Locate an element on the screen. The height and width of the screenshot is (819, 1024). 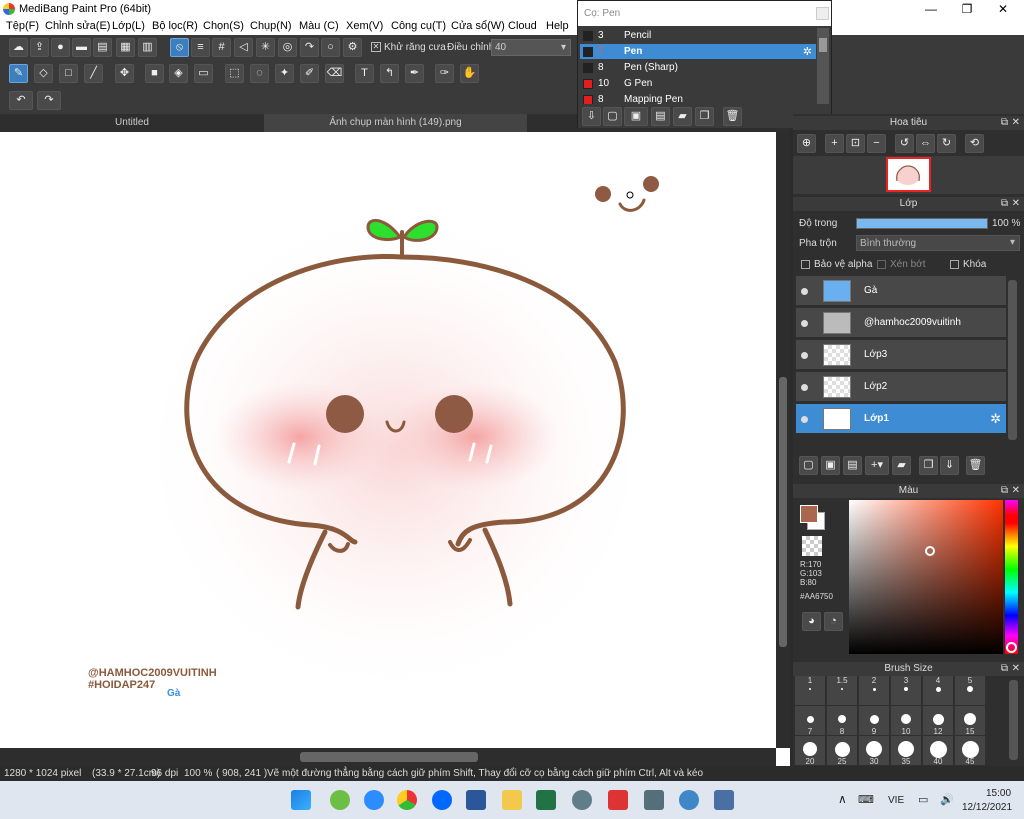
brush-size-option: 30 is located at coordinates (874, 751).